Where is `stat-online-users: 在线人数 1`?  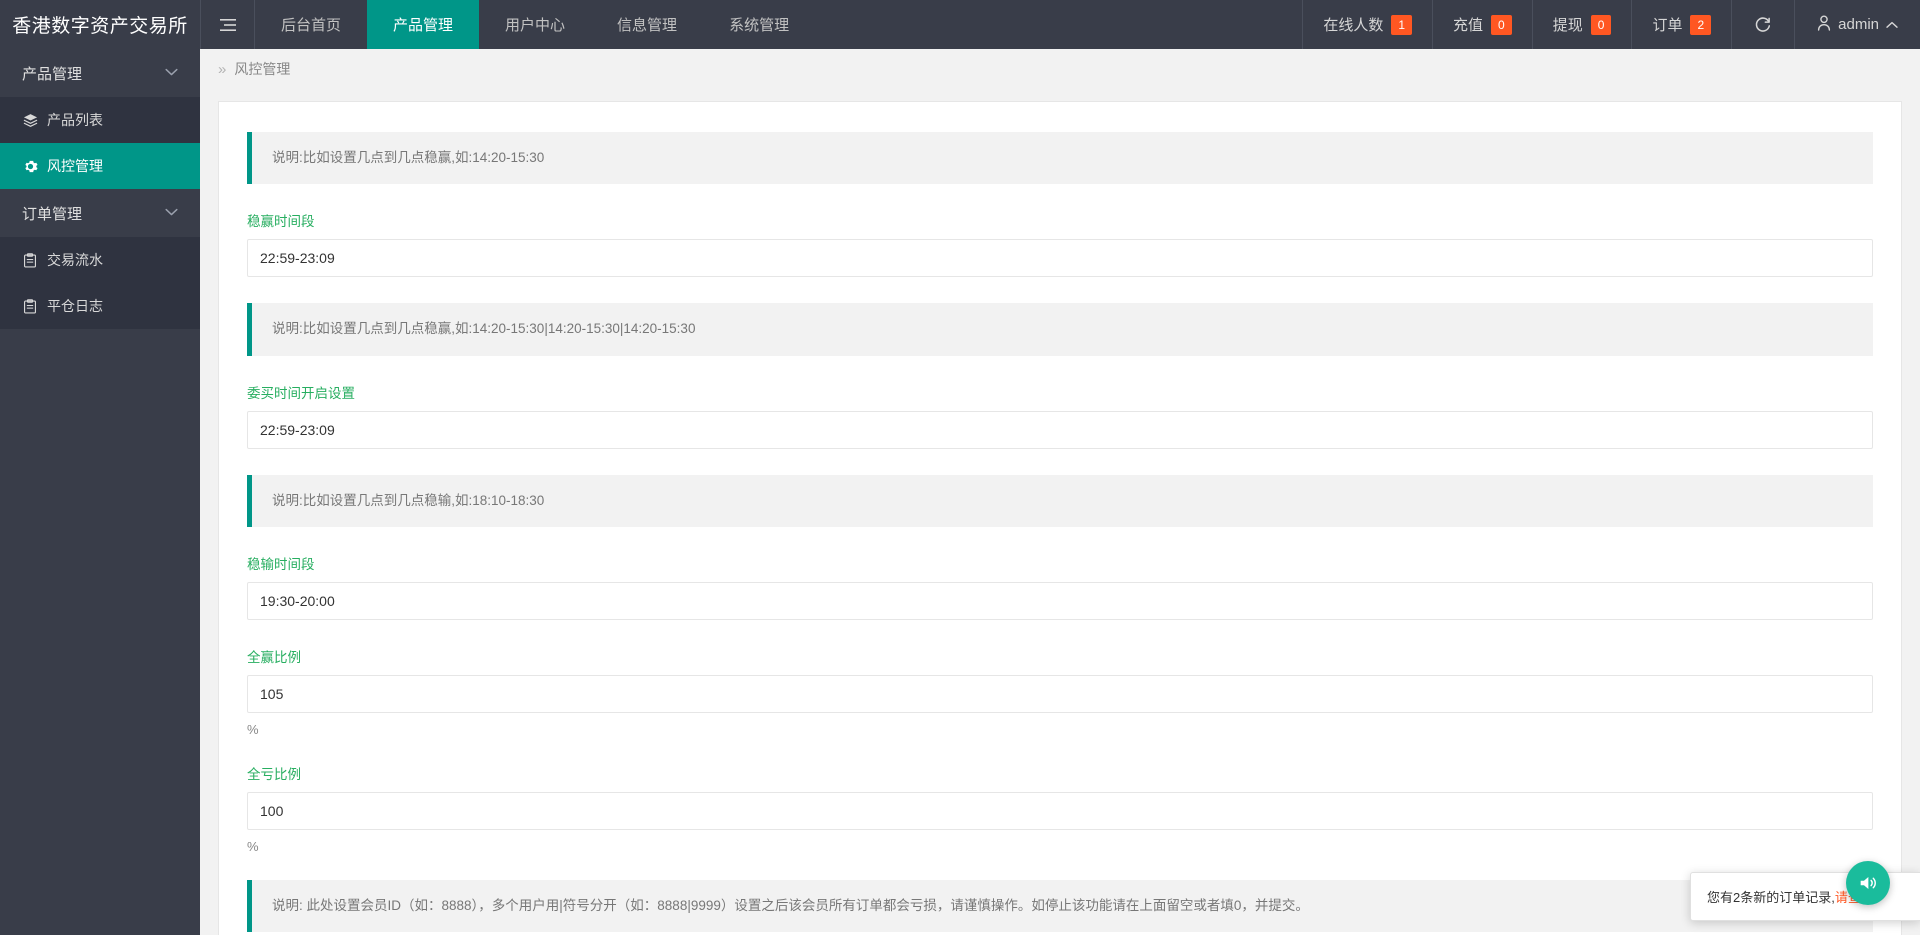 stat-online-users: 在线人数 1 is located at coordinates (1367, 24).